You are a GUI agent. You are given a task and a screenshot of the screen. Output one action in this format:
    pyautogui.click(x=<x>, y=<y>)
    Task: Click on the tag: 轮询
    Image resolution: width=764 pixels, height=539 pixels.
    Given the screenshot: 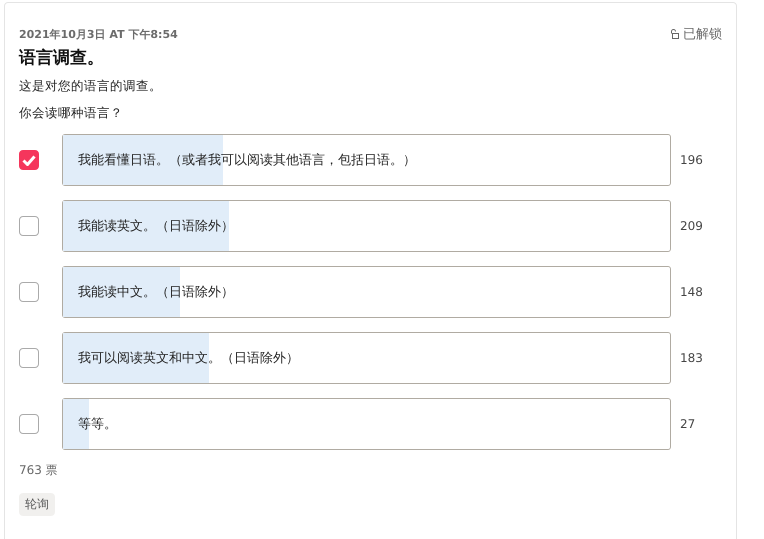 What is the action you would take?
    pyautogui.click(x=37, y=504)
    